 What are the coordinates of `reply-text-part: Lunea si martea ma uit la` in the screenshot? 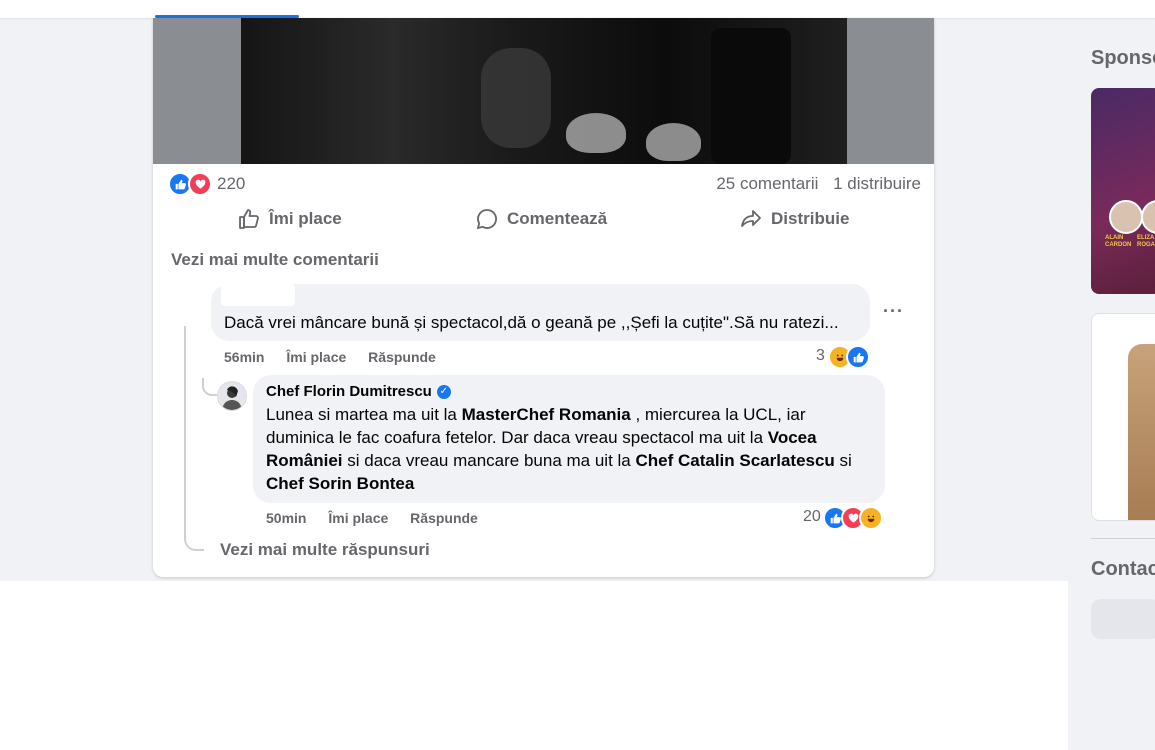 It's located at (364, 414).